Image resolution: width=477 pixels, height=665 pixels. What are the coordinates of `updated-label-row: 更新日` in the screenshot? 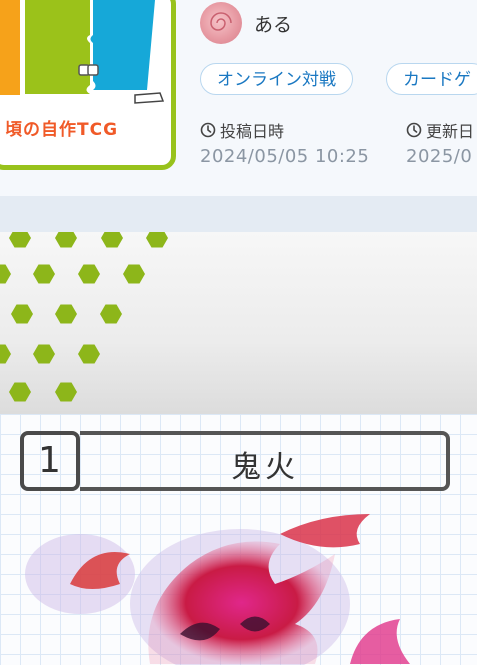 It's located at (440, 130).